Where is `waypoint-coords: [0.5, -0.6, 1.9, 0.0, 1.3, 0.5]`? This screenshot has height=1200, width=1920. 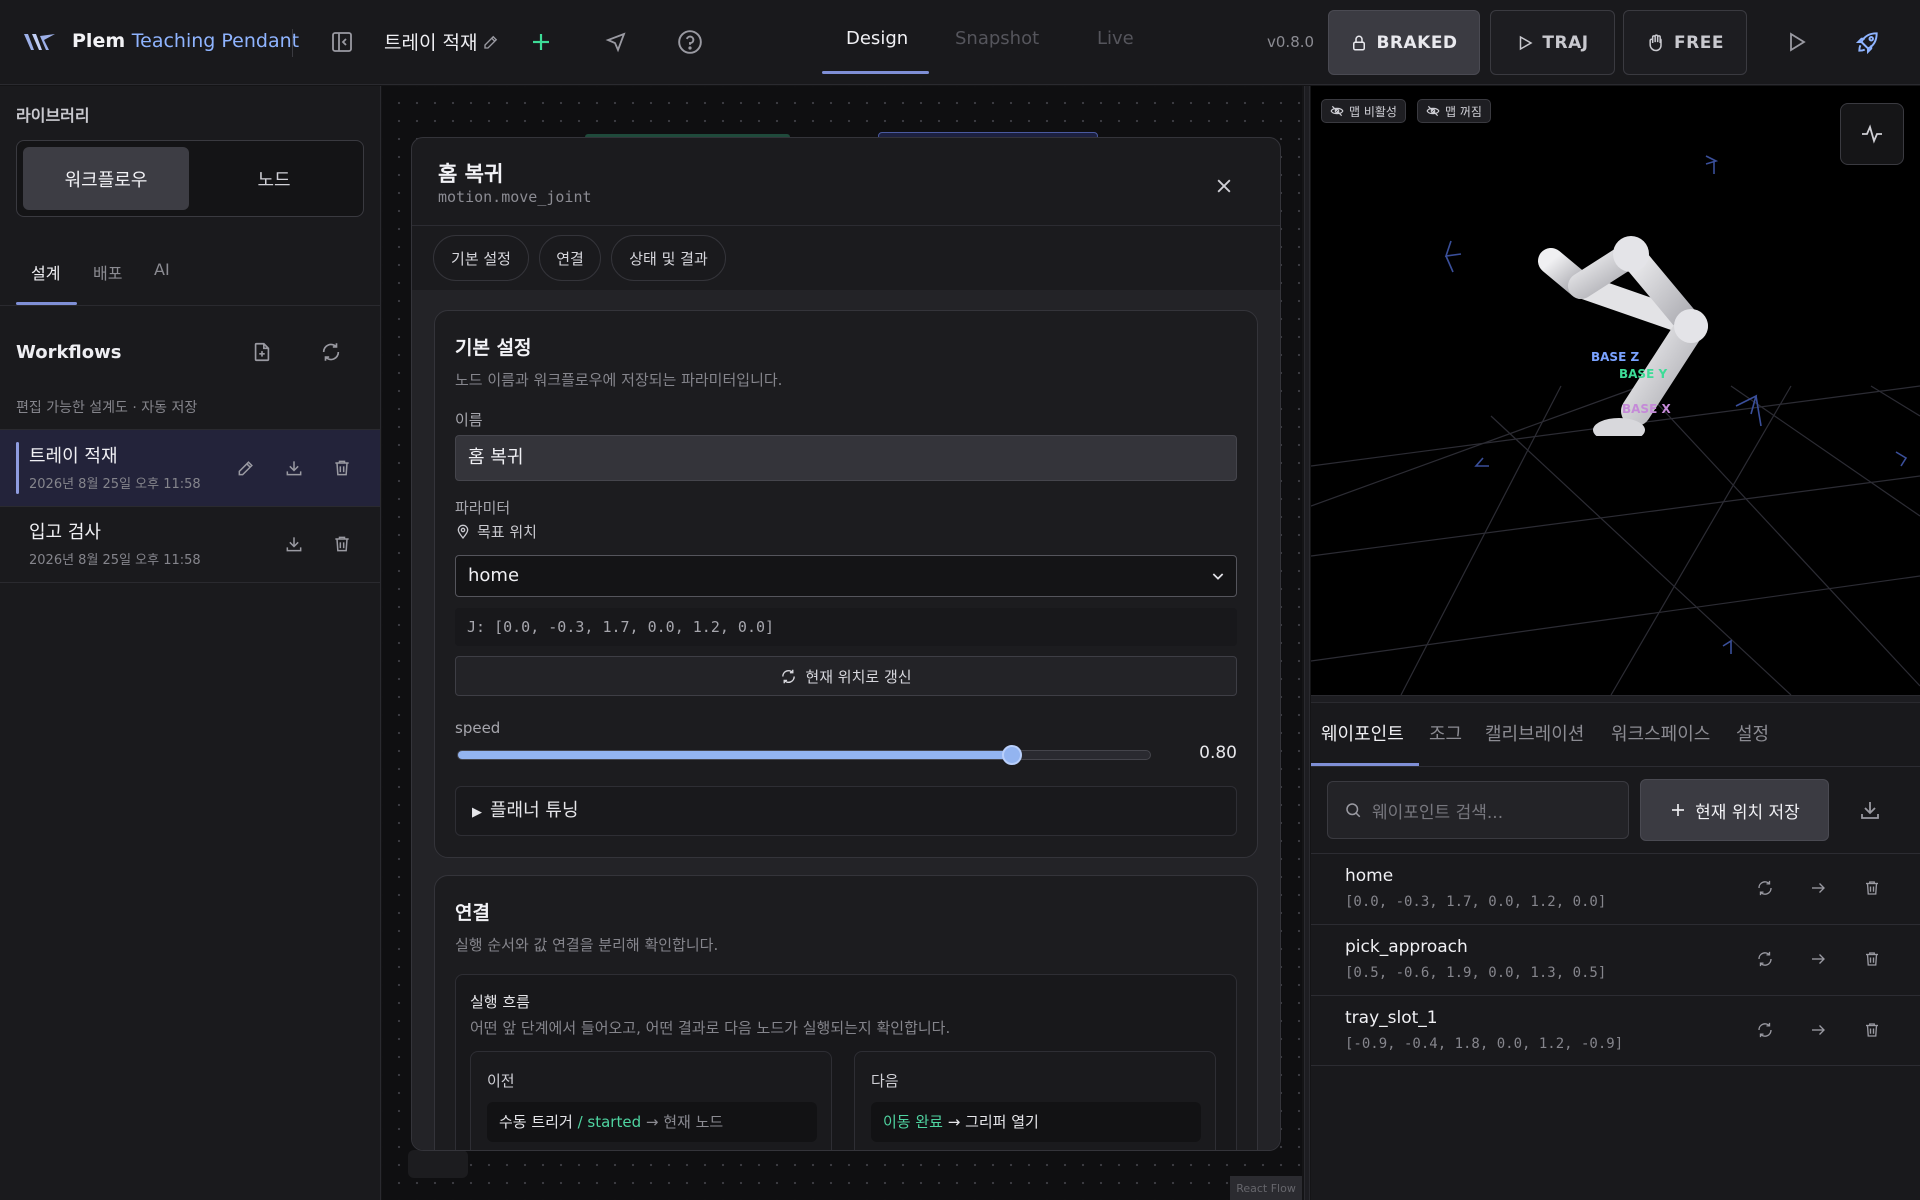
waypoint-coords: [0.5, -0.6, 1.9, 0.0, 1.3, 0.5] is located at coordinates (1476, 973).